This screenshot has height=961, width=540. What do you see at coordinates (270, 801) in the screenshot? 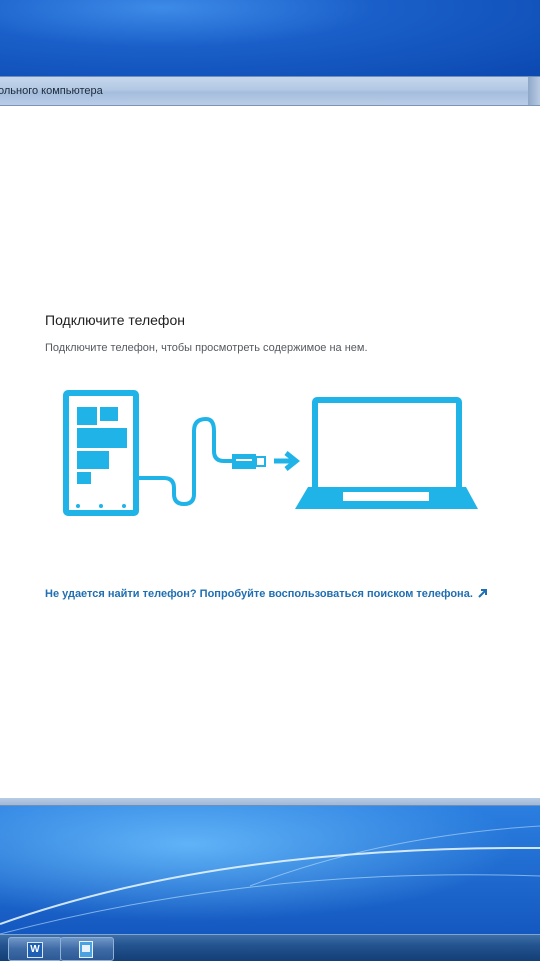
I see `window-bottom-frame` at bounding box center [270, 801].